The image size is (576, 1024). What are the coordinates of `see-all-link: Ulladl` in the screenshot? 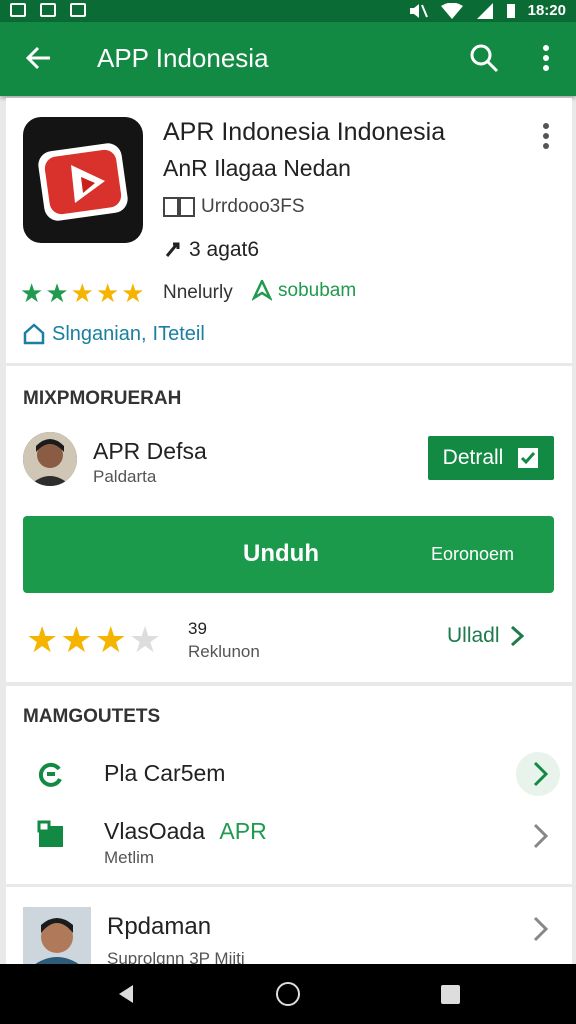 It's located at (485, 636).